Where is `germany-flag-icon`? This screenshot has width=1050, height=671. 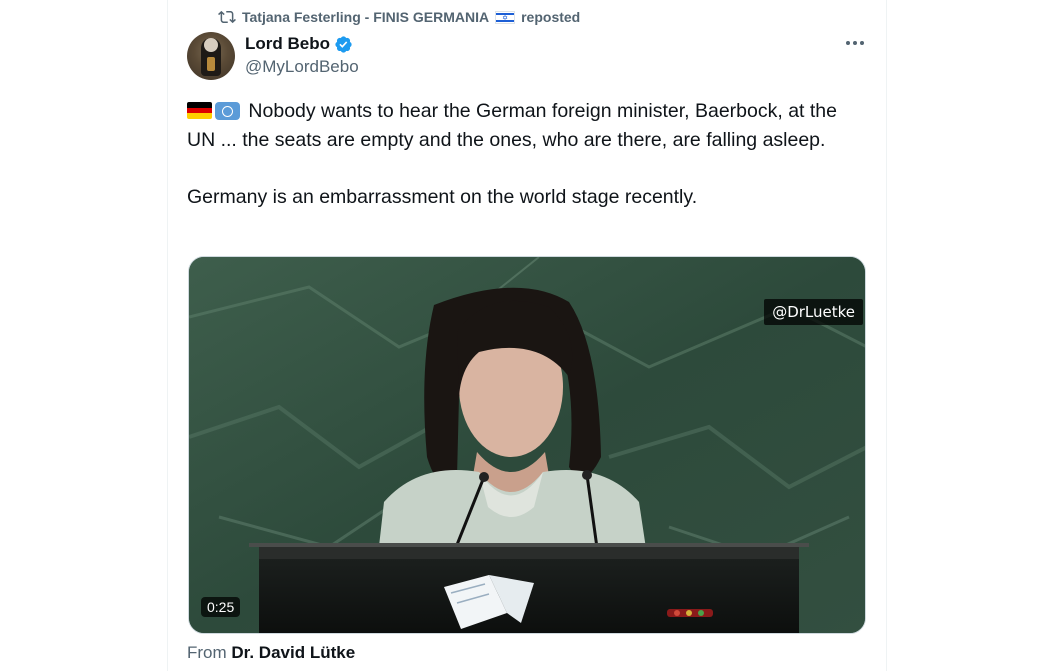
germany-flag-icon is located at coordinates (199, 110).